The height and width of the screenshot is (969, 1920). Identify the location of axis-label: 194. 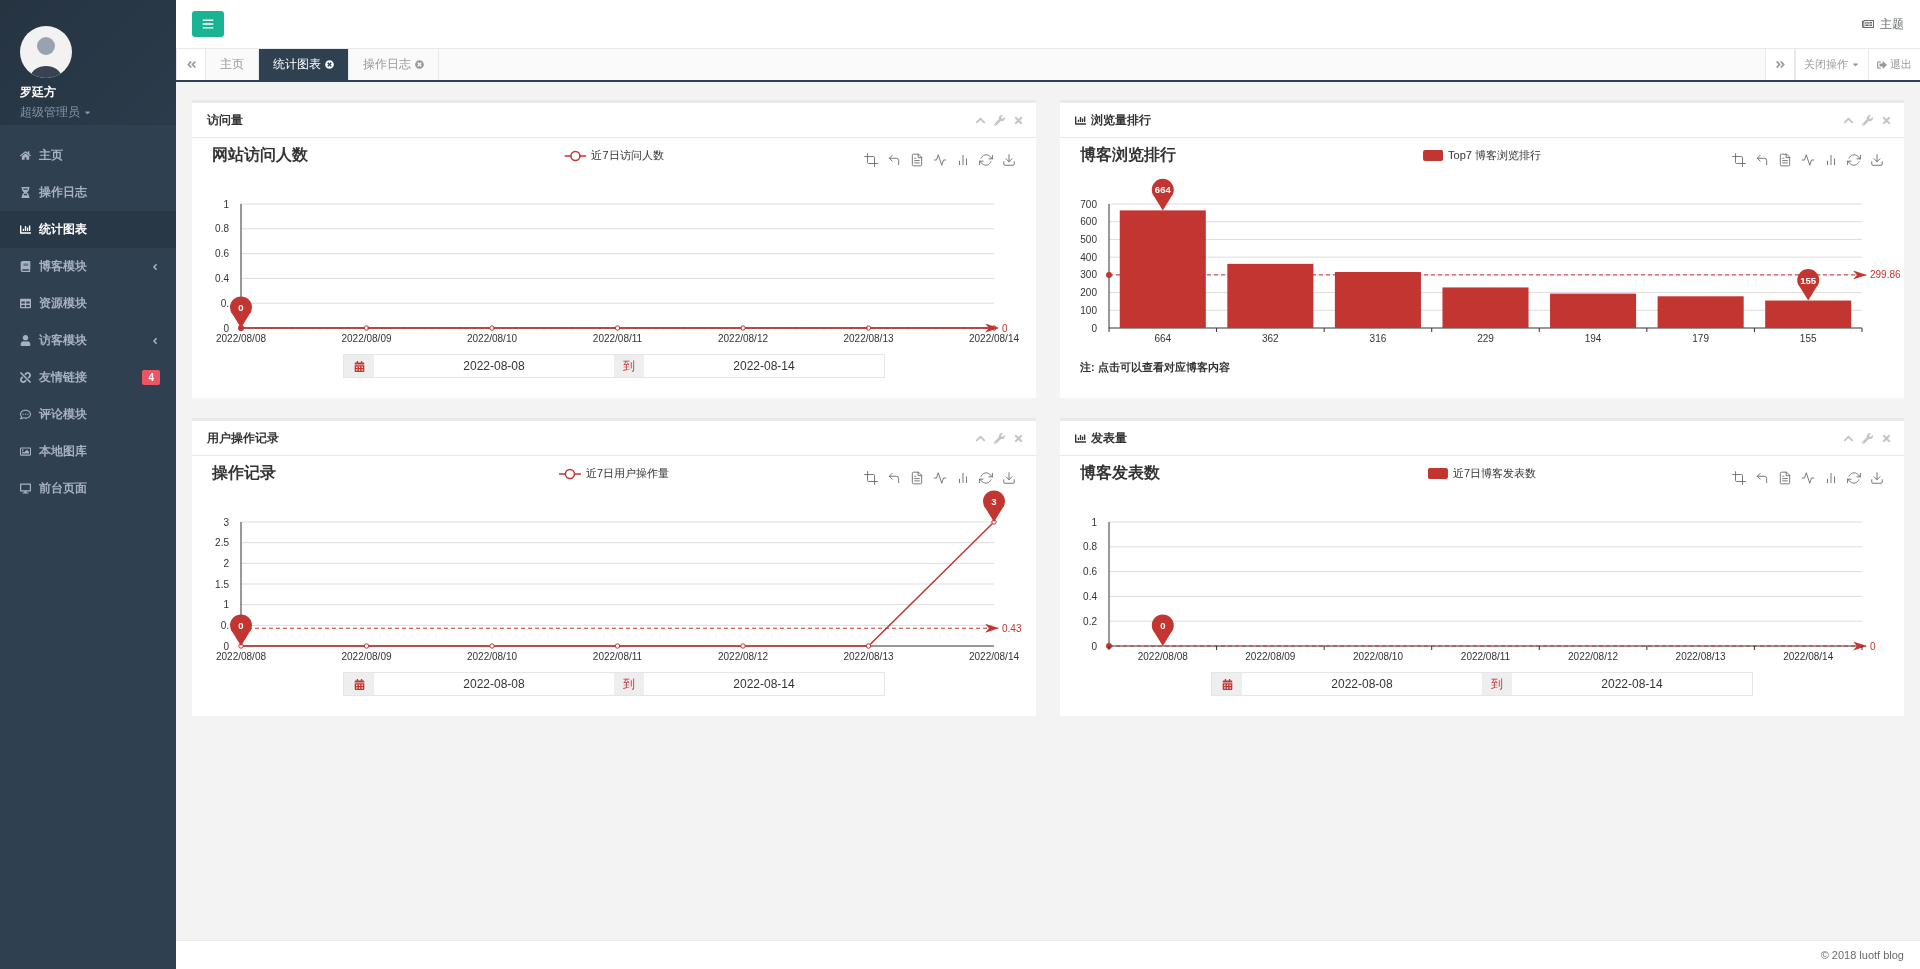
(1593, 338).